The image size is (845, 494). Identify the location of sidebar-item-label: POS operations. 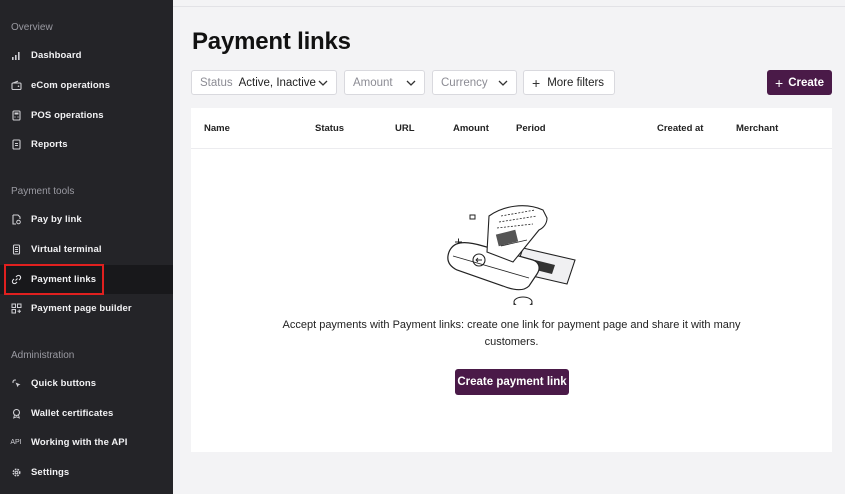
(67, 115).